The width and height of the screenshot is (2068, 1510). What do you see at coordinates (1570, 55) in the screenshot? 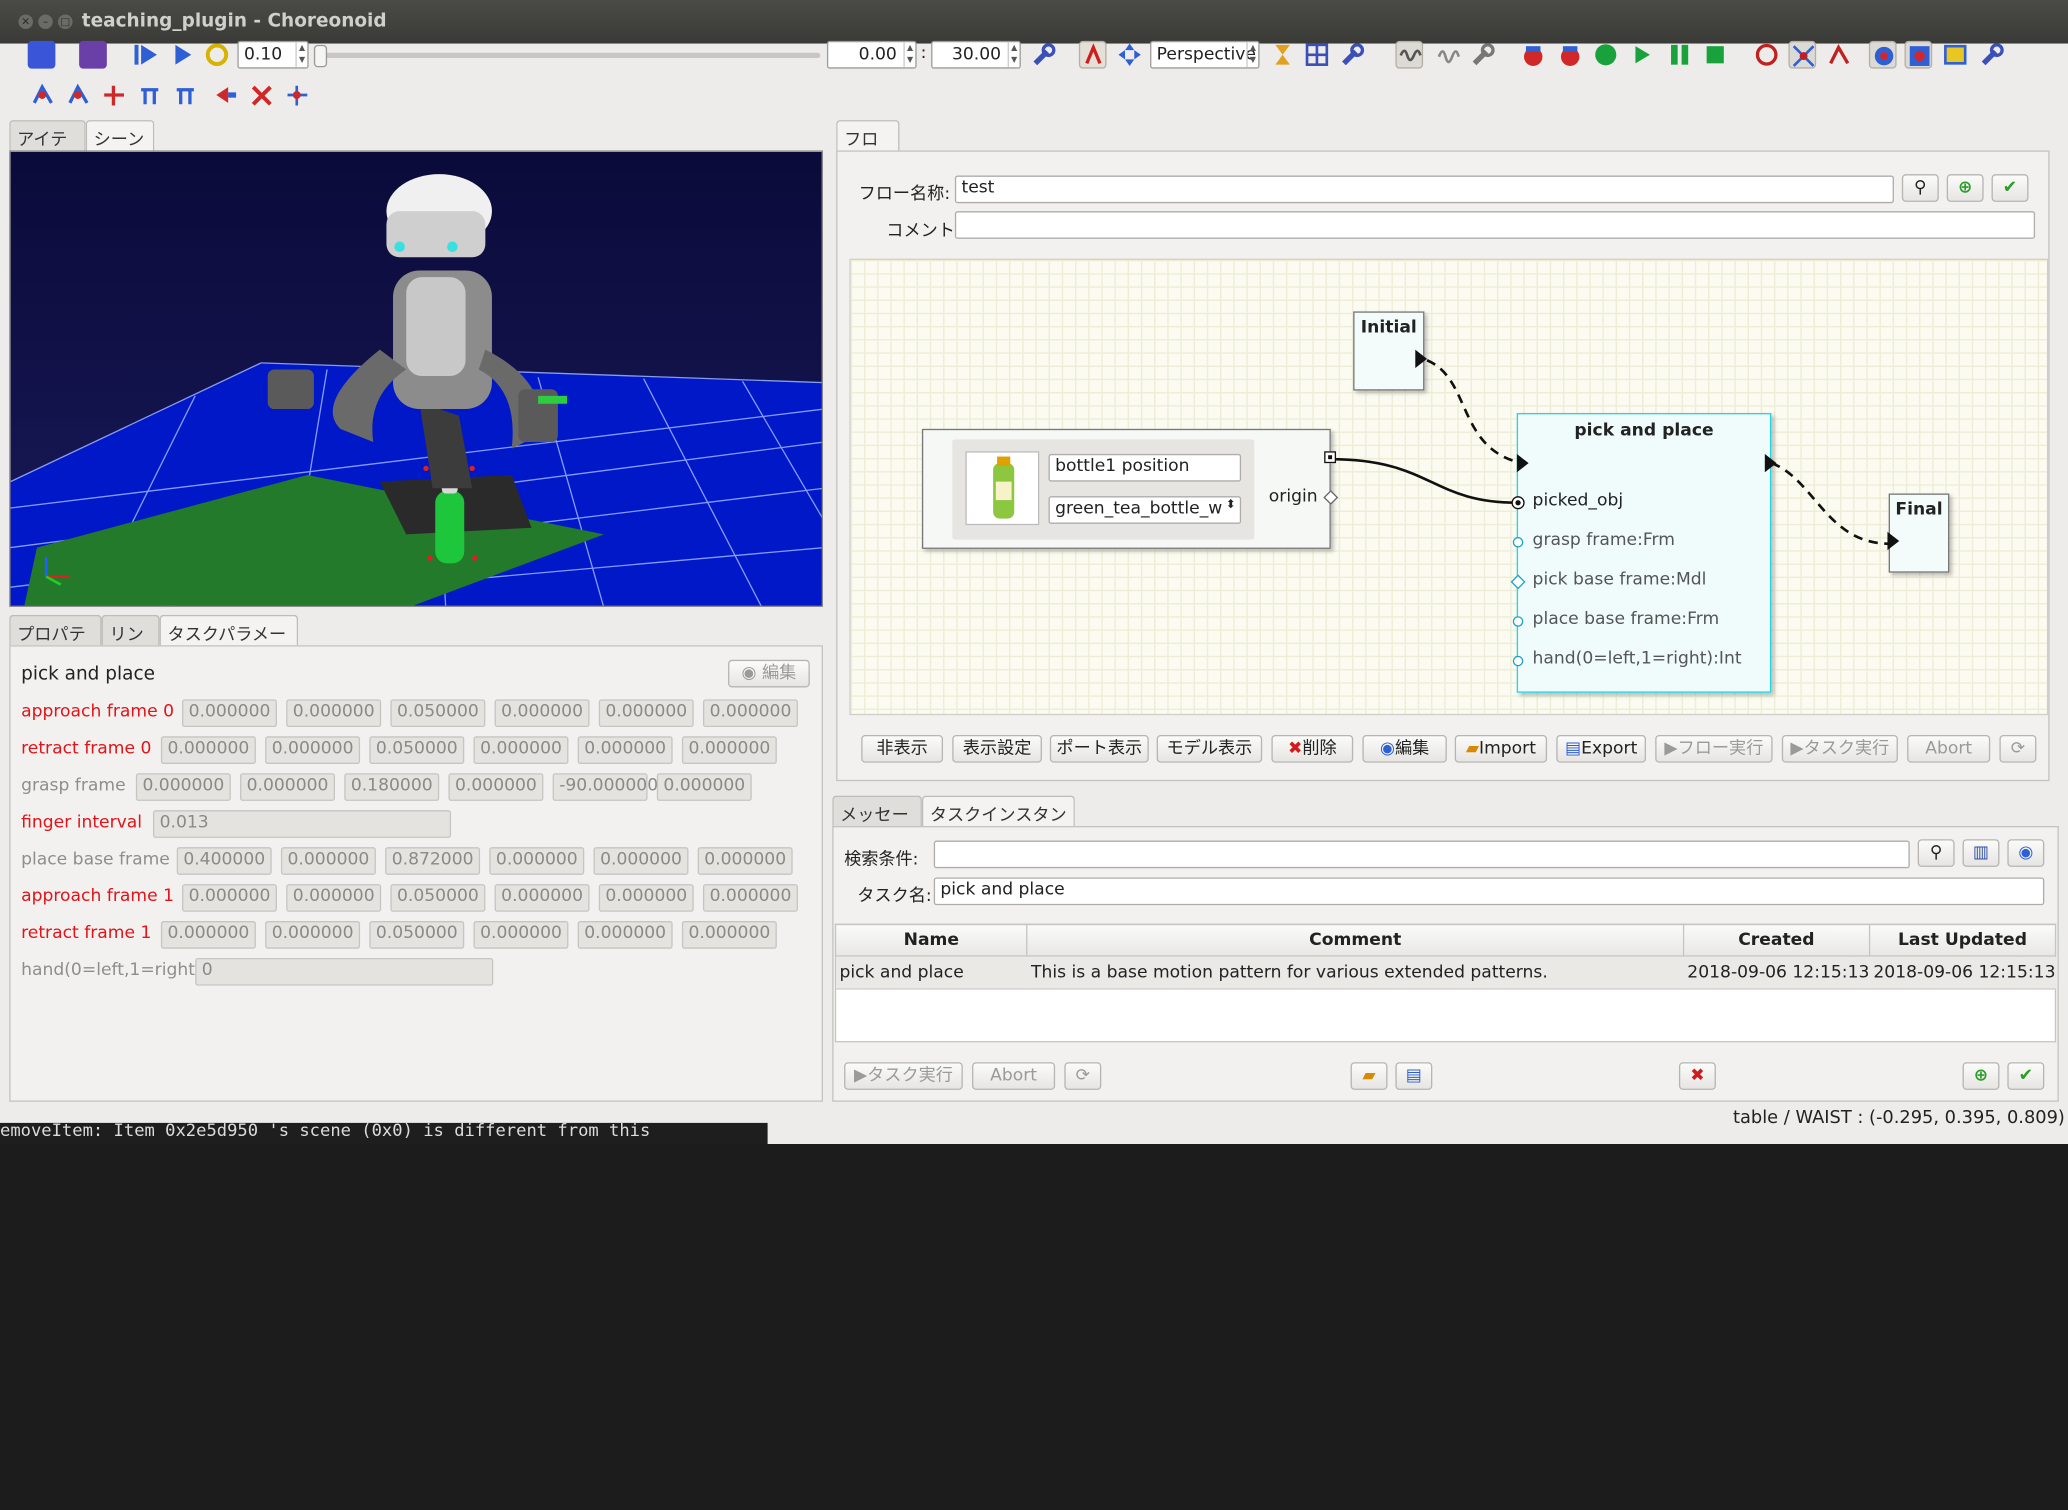
I see `sim-restart-icon` at bounding box center [1570, 55].